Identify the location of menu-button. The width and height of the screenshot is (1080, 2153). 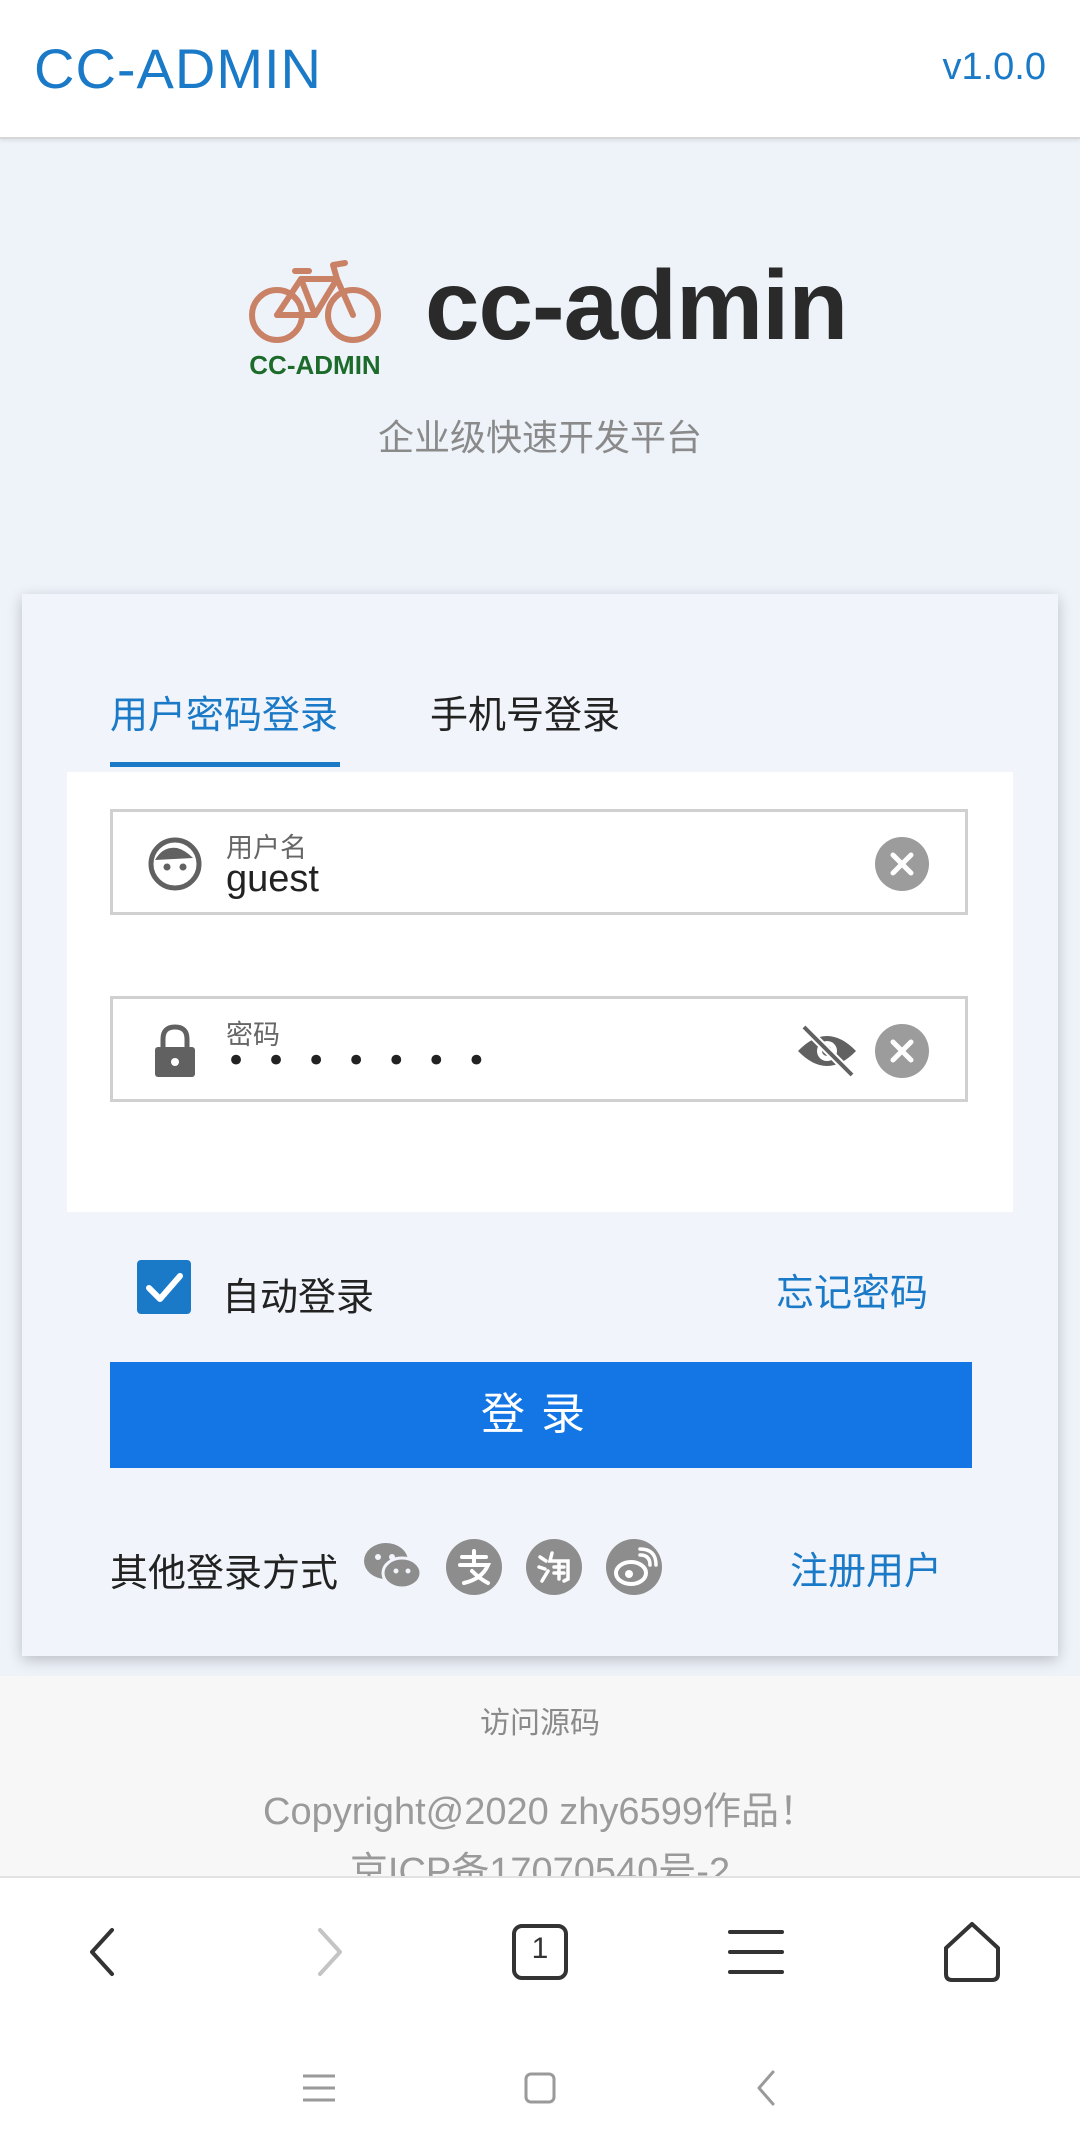
(756, 1952).